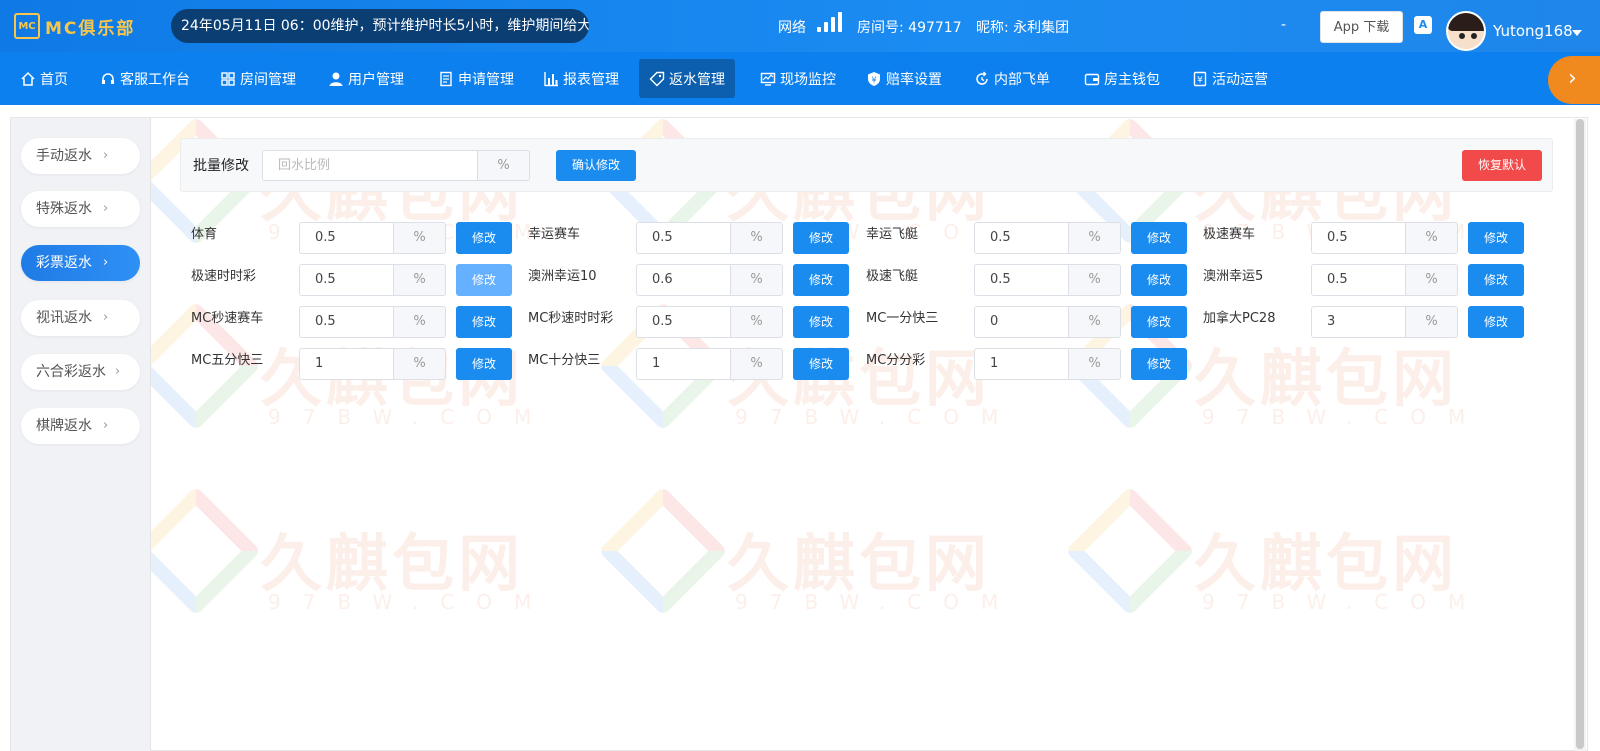 The height and width of the screenshot is (751, 1600). Describe the element at coordinates (80, 209) in the screenshot. I see `sidebar-item-special-rebate: 特殊返水 ›` at that location.